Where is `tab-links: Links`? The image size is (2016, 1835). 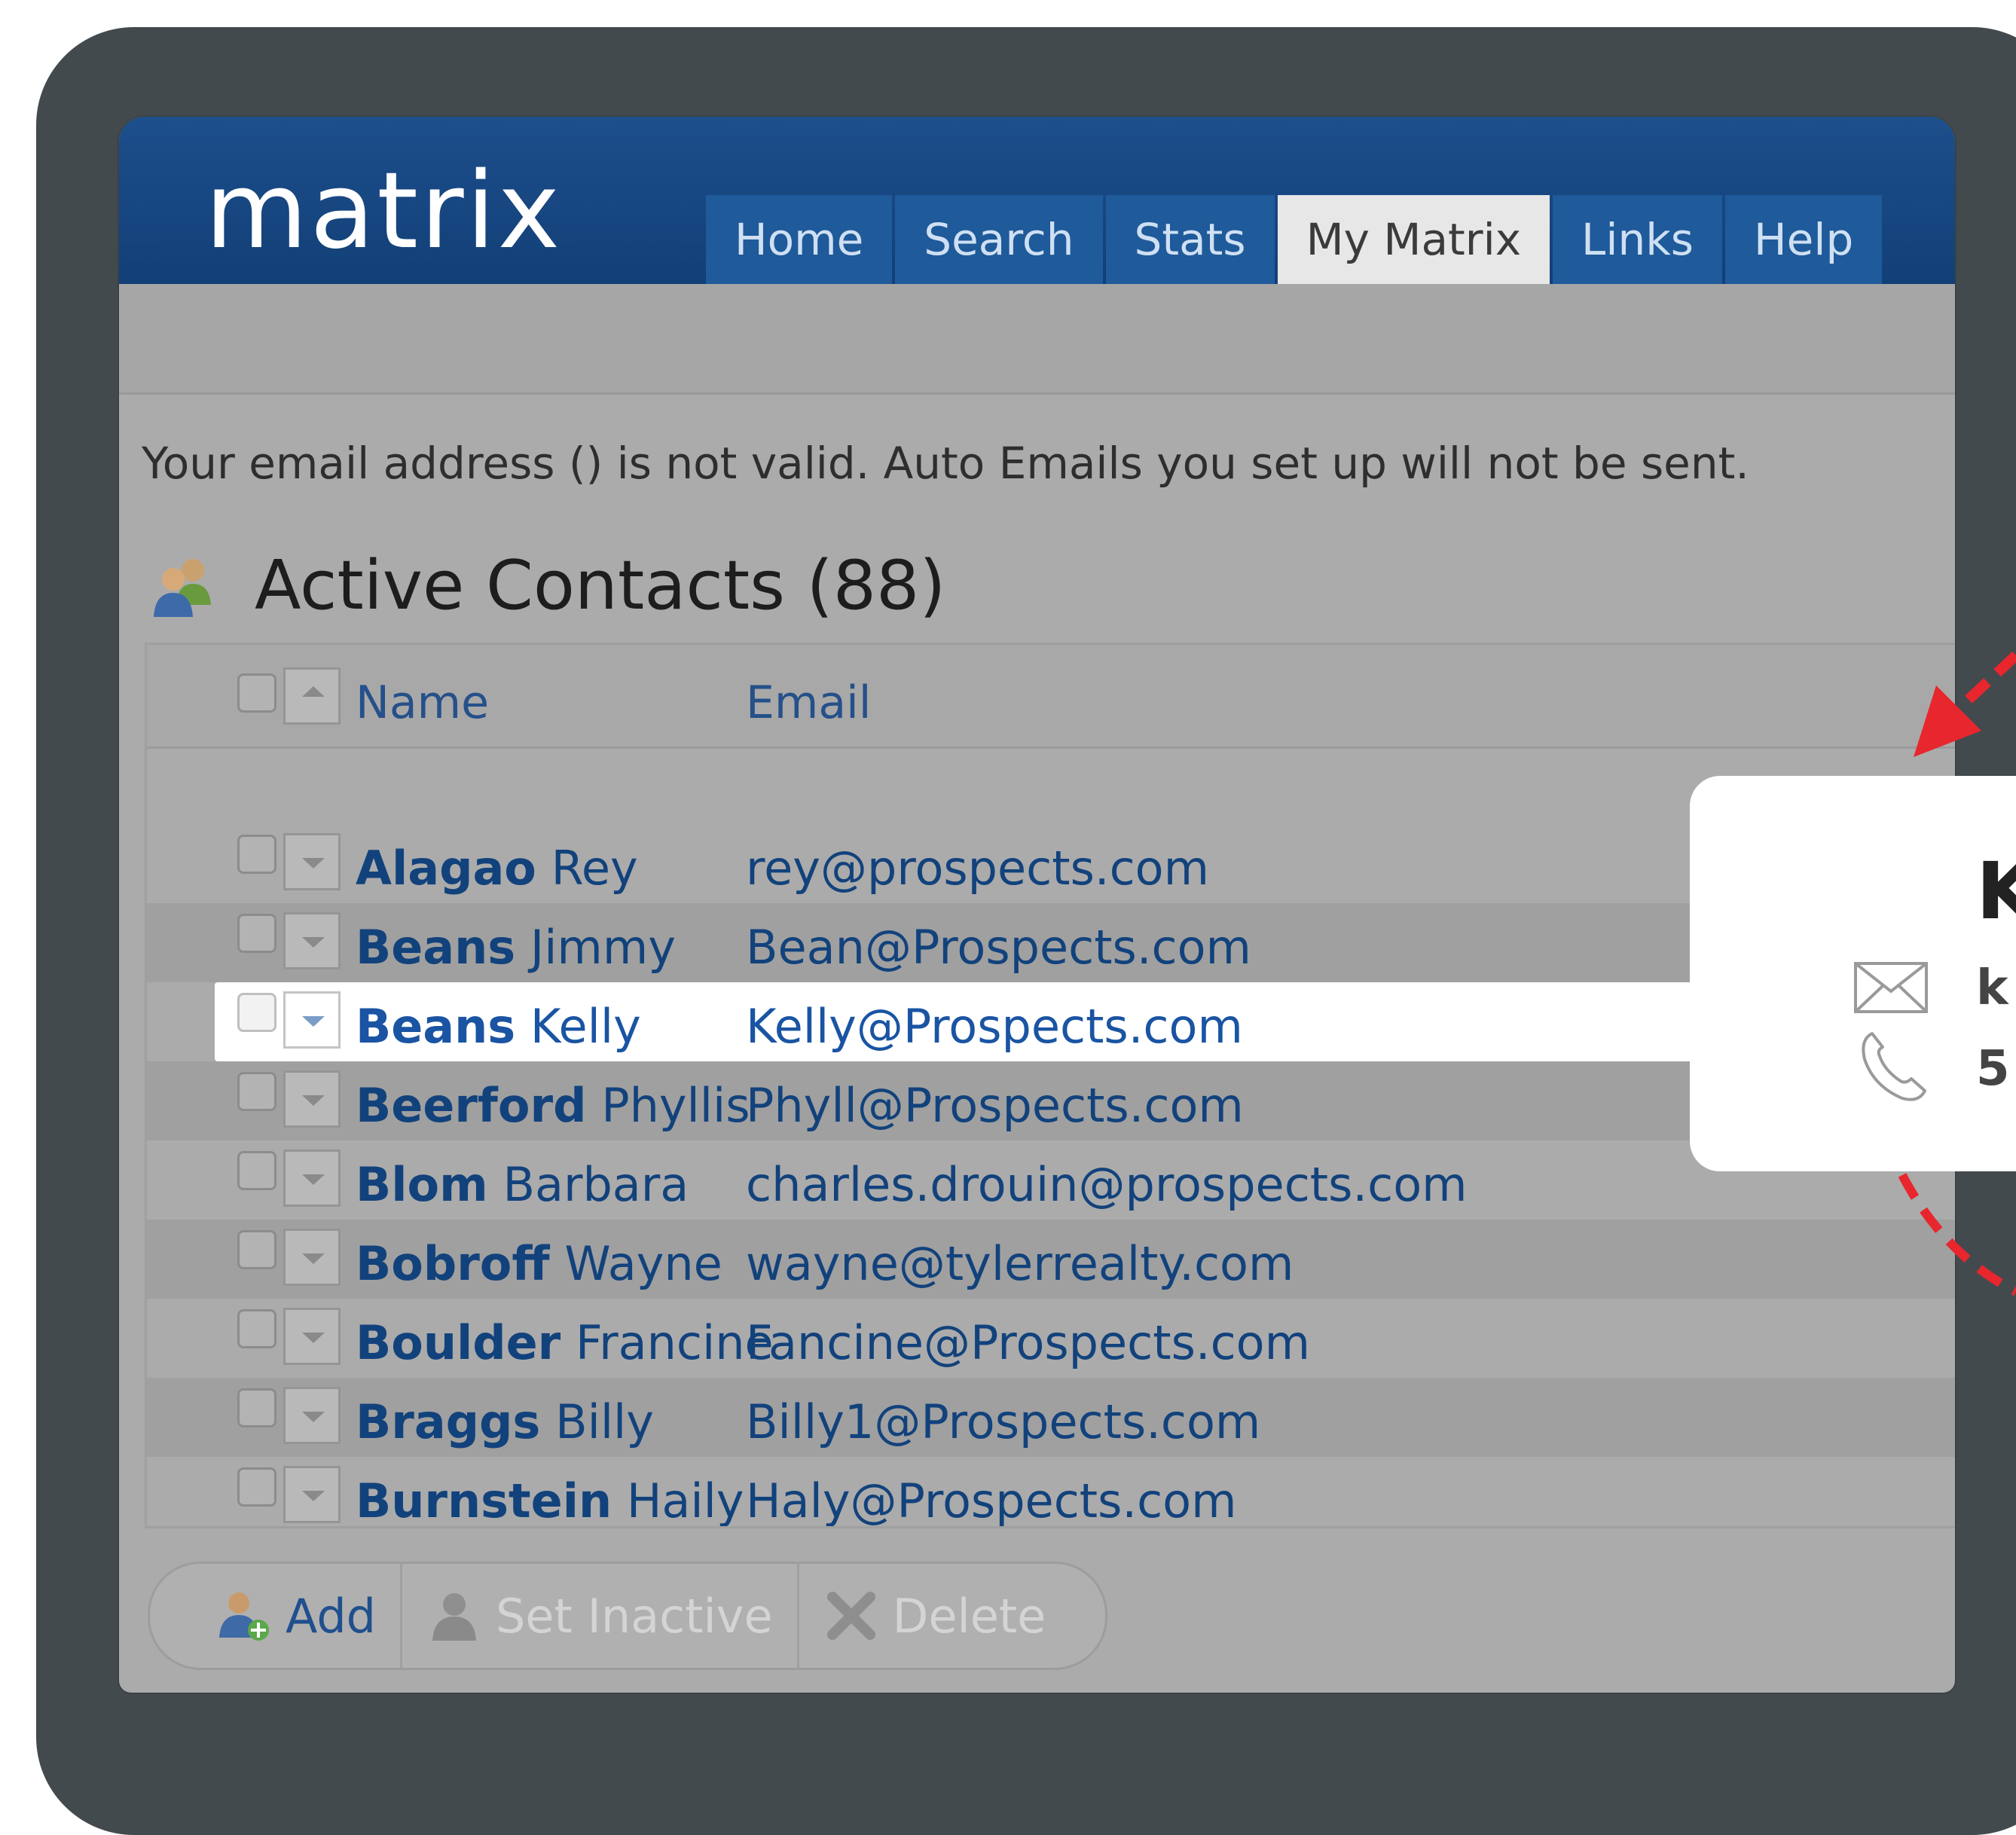
tab-links: Links is located at coordinates (1638, 239).